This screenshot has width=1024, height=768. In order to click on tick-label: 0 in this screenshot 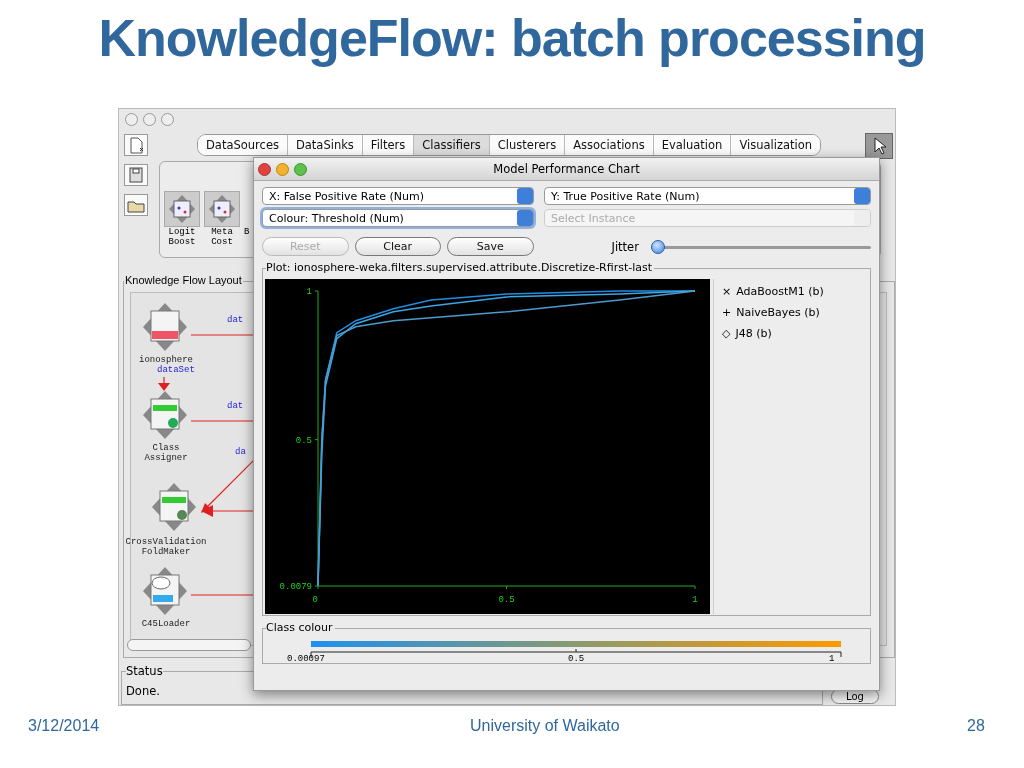, I will do `click(315, 600)`.